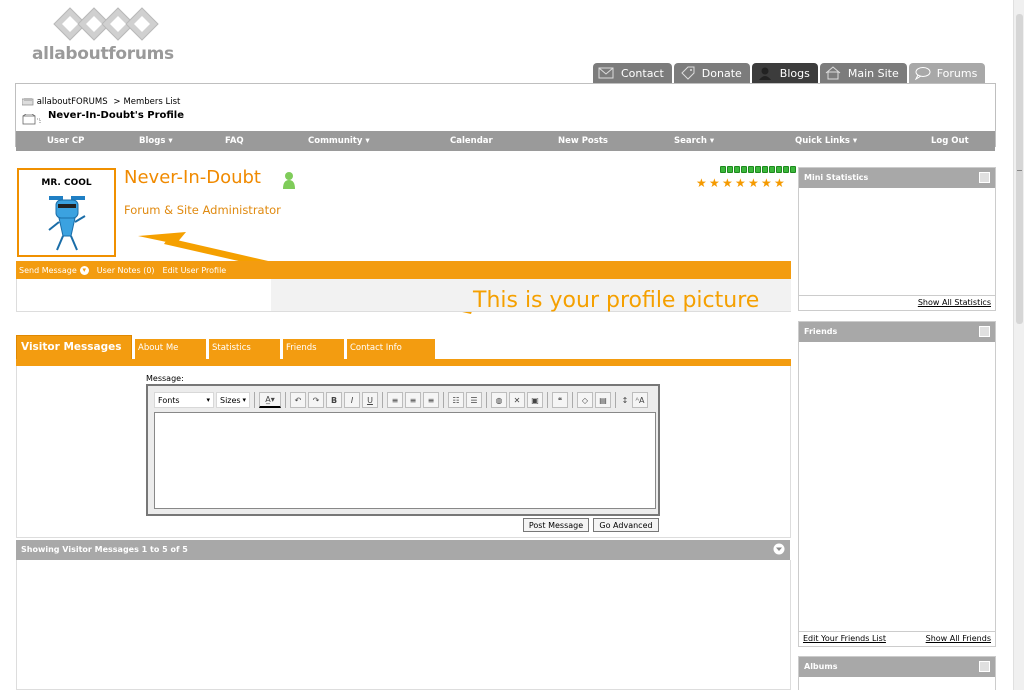 This screenshot has width=1024, height=690. What do you see at coordinates (66, 212) in the screenshot?
I see `avatar: MR. COOL` at bounding box center [66, 212].